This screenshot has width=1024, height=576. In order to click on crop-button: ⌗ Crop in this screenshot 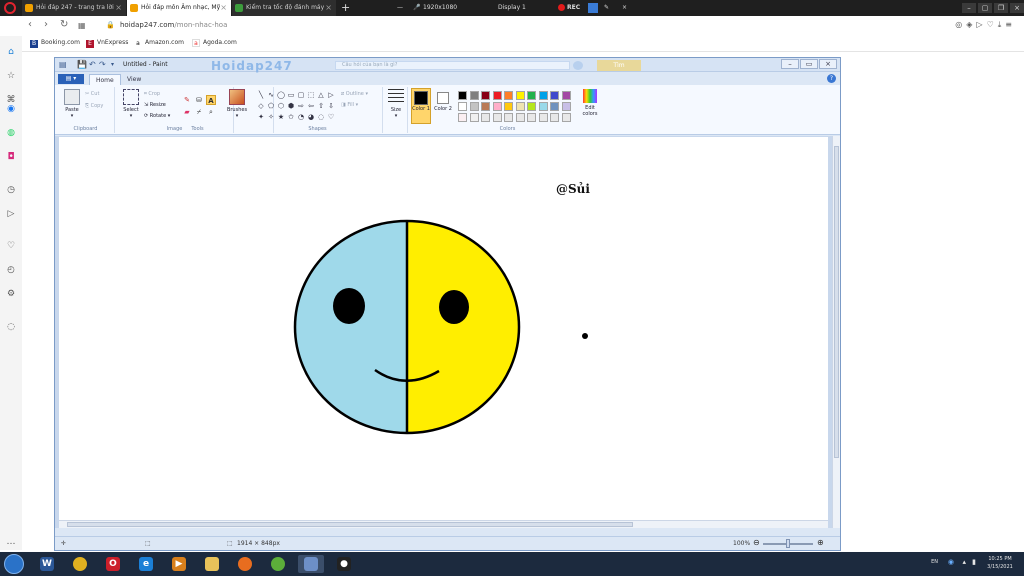, I will do `click(152, 94)`.